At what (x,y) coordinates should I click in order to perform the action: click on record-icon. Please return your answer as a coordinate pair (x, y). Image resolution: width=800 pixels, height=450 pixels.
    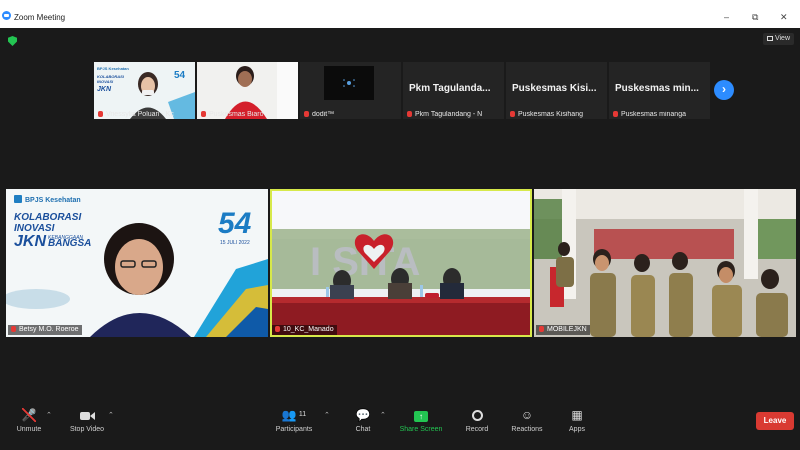
    Looking at the image, I should click on (477, 415).